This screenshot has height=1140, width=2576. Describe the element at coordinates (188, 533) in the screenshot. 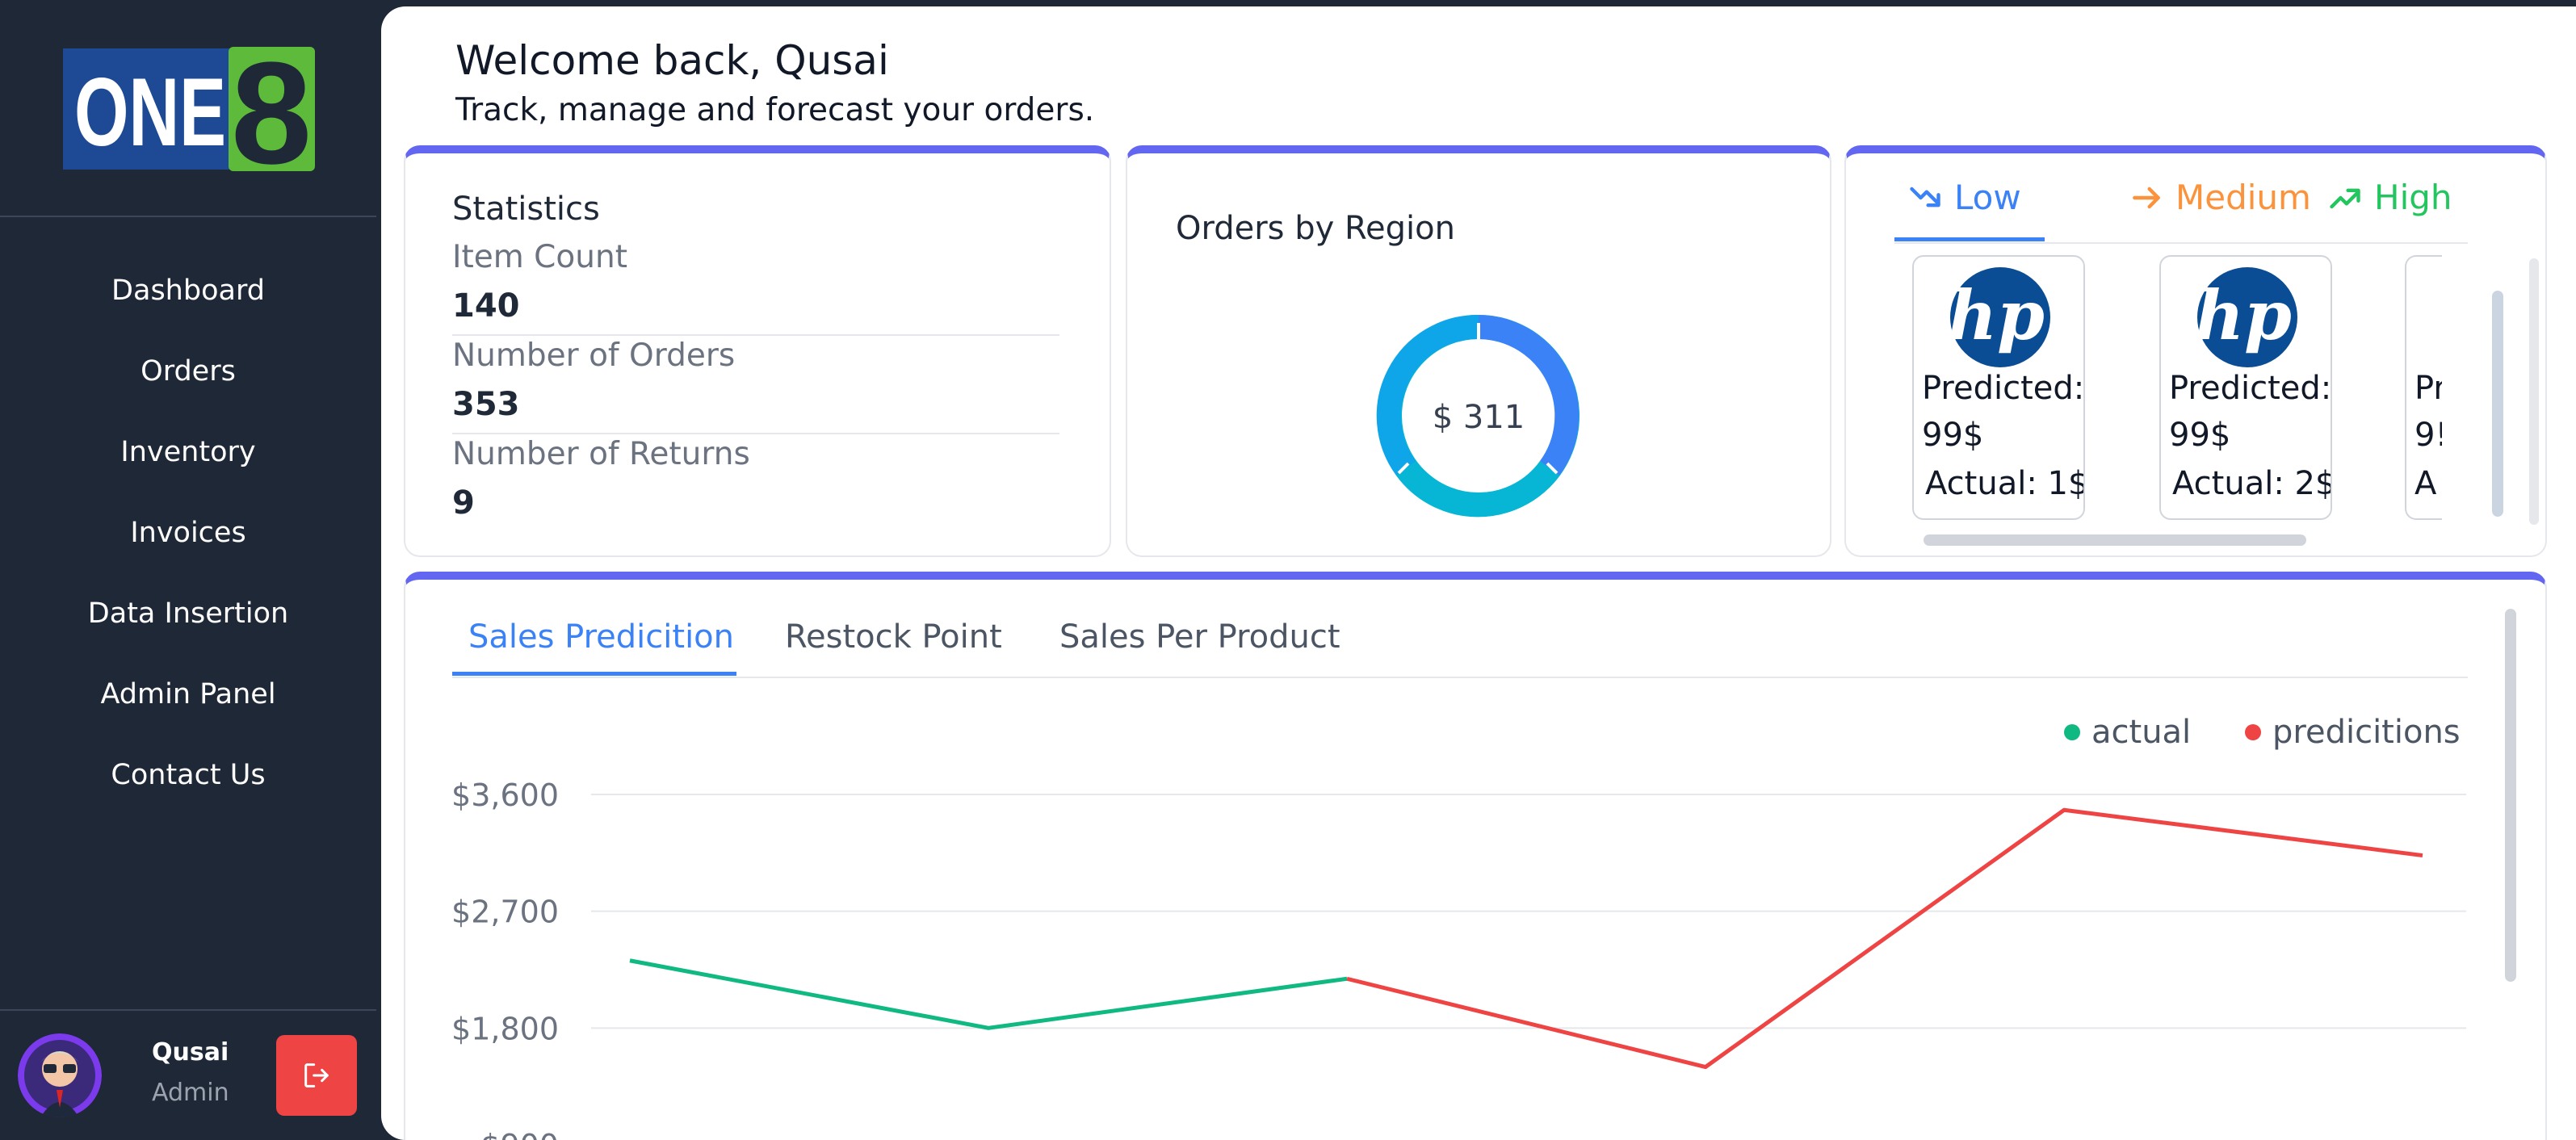

I see `nav-invoices: Invoices` at that location.